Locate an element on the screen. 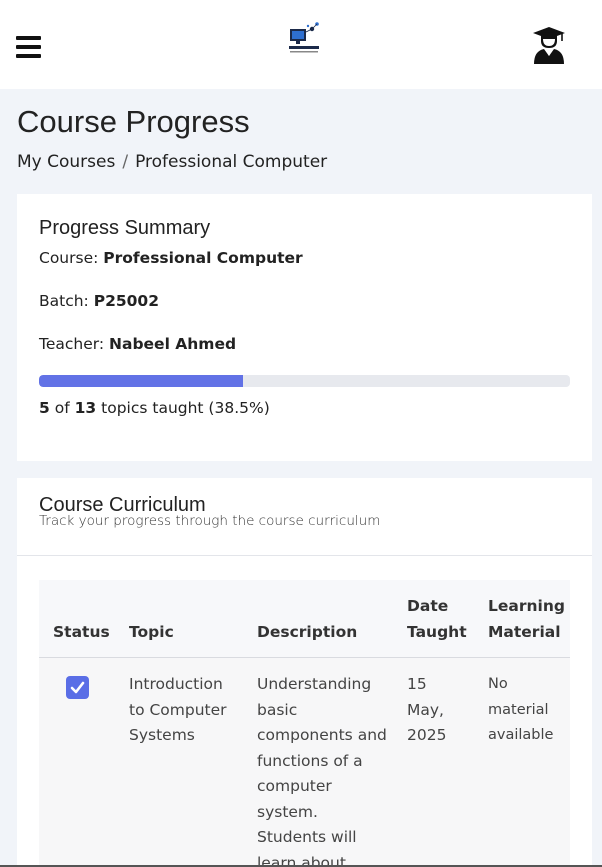  course-info: Course: Professional Computer is located at coordinates (171, 258).